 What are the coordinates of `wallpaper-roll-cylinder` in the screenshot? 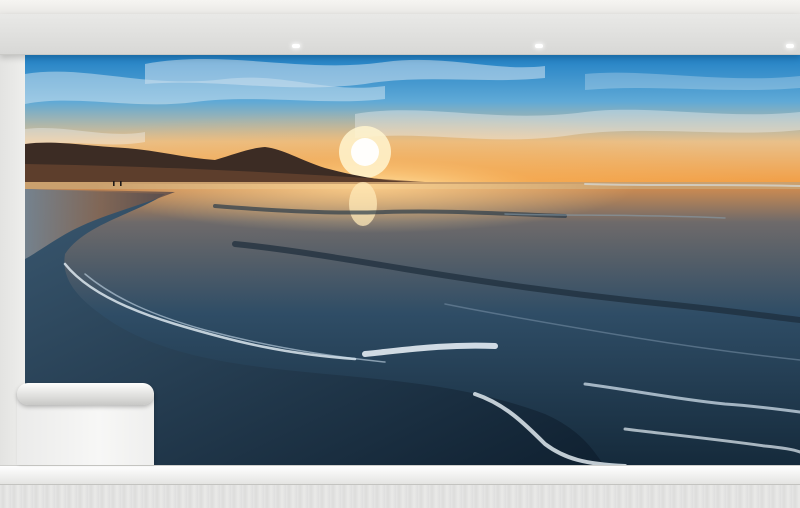 It's located at (85, 394).